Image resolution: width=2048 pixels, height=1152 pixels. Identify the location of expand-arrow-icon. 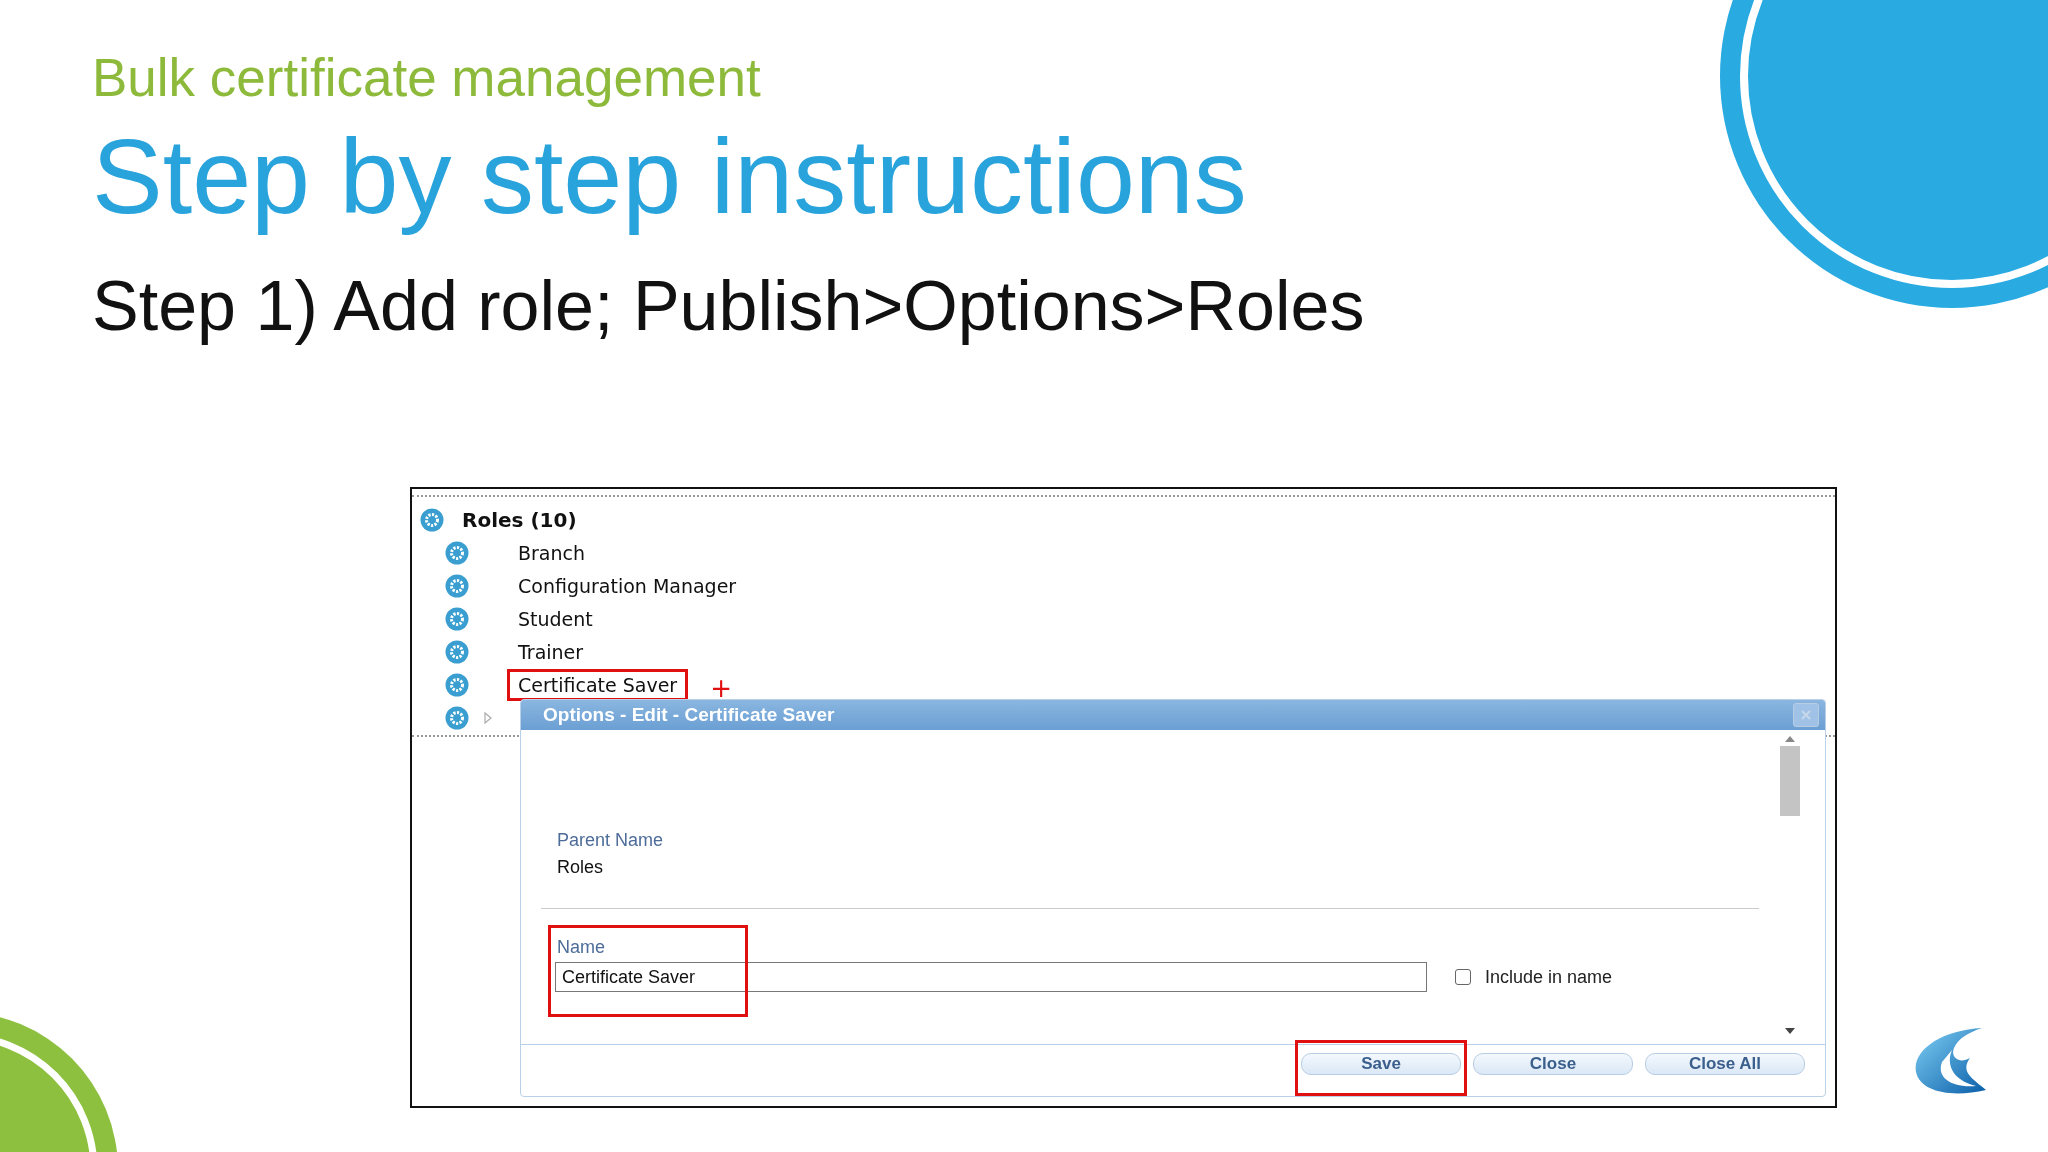
(488, 717).